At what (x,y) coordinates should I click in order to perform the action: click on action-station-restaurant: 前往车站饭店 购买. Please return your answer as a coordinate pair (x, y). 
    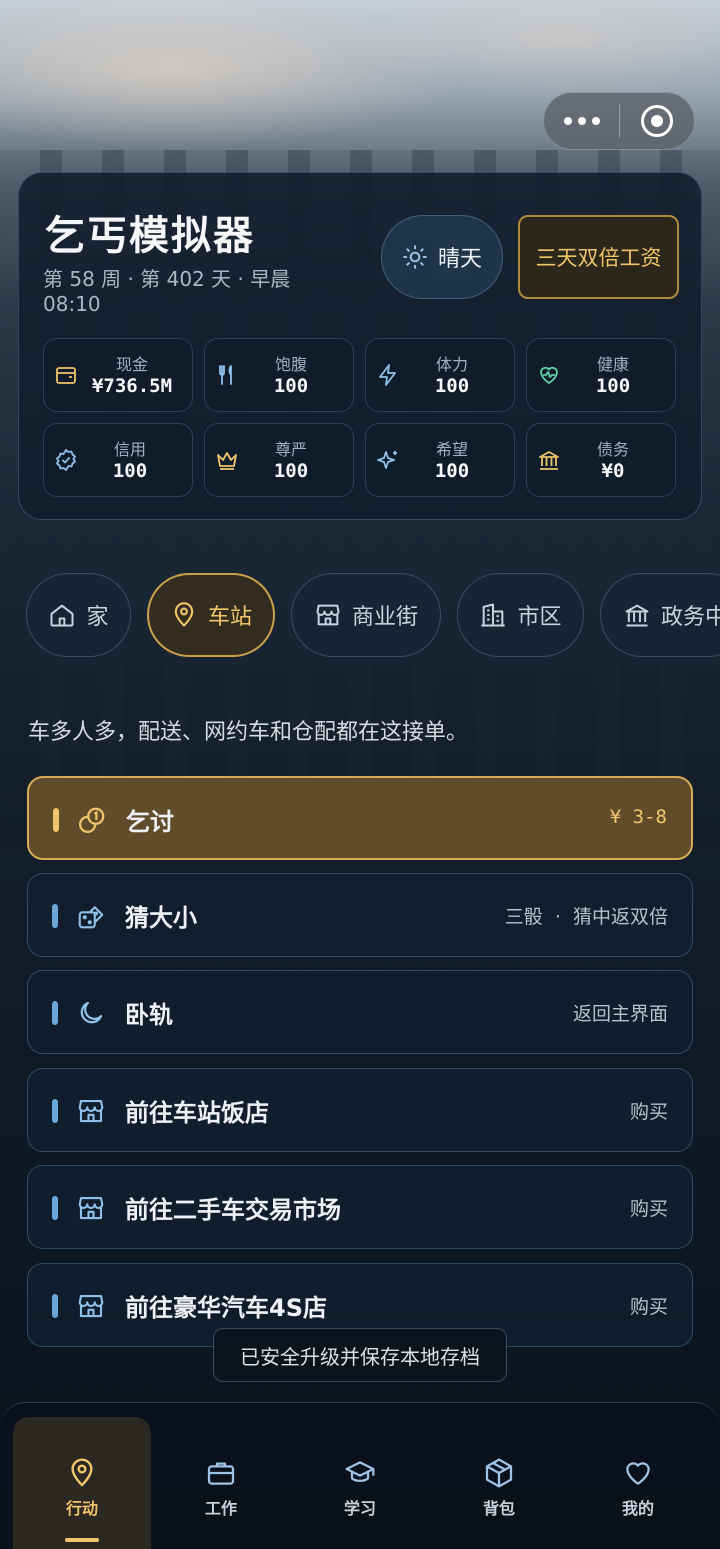
    Looking at the image, I should click on (360, 1110).